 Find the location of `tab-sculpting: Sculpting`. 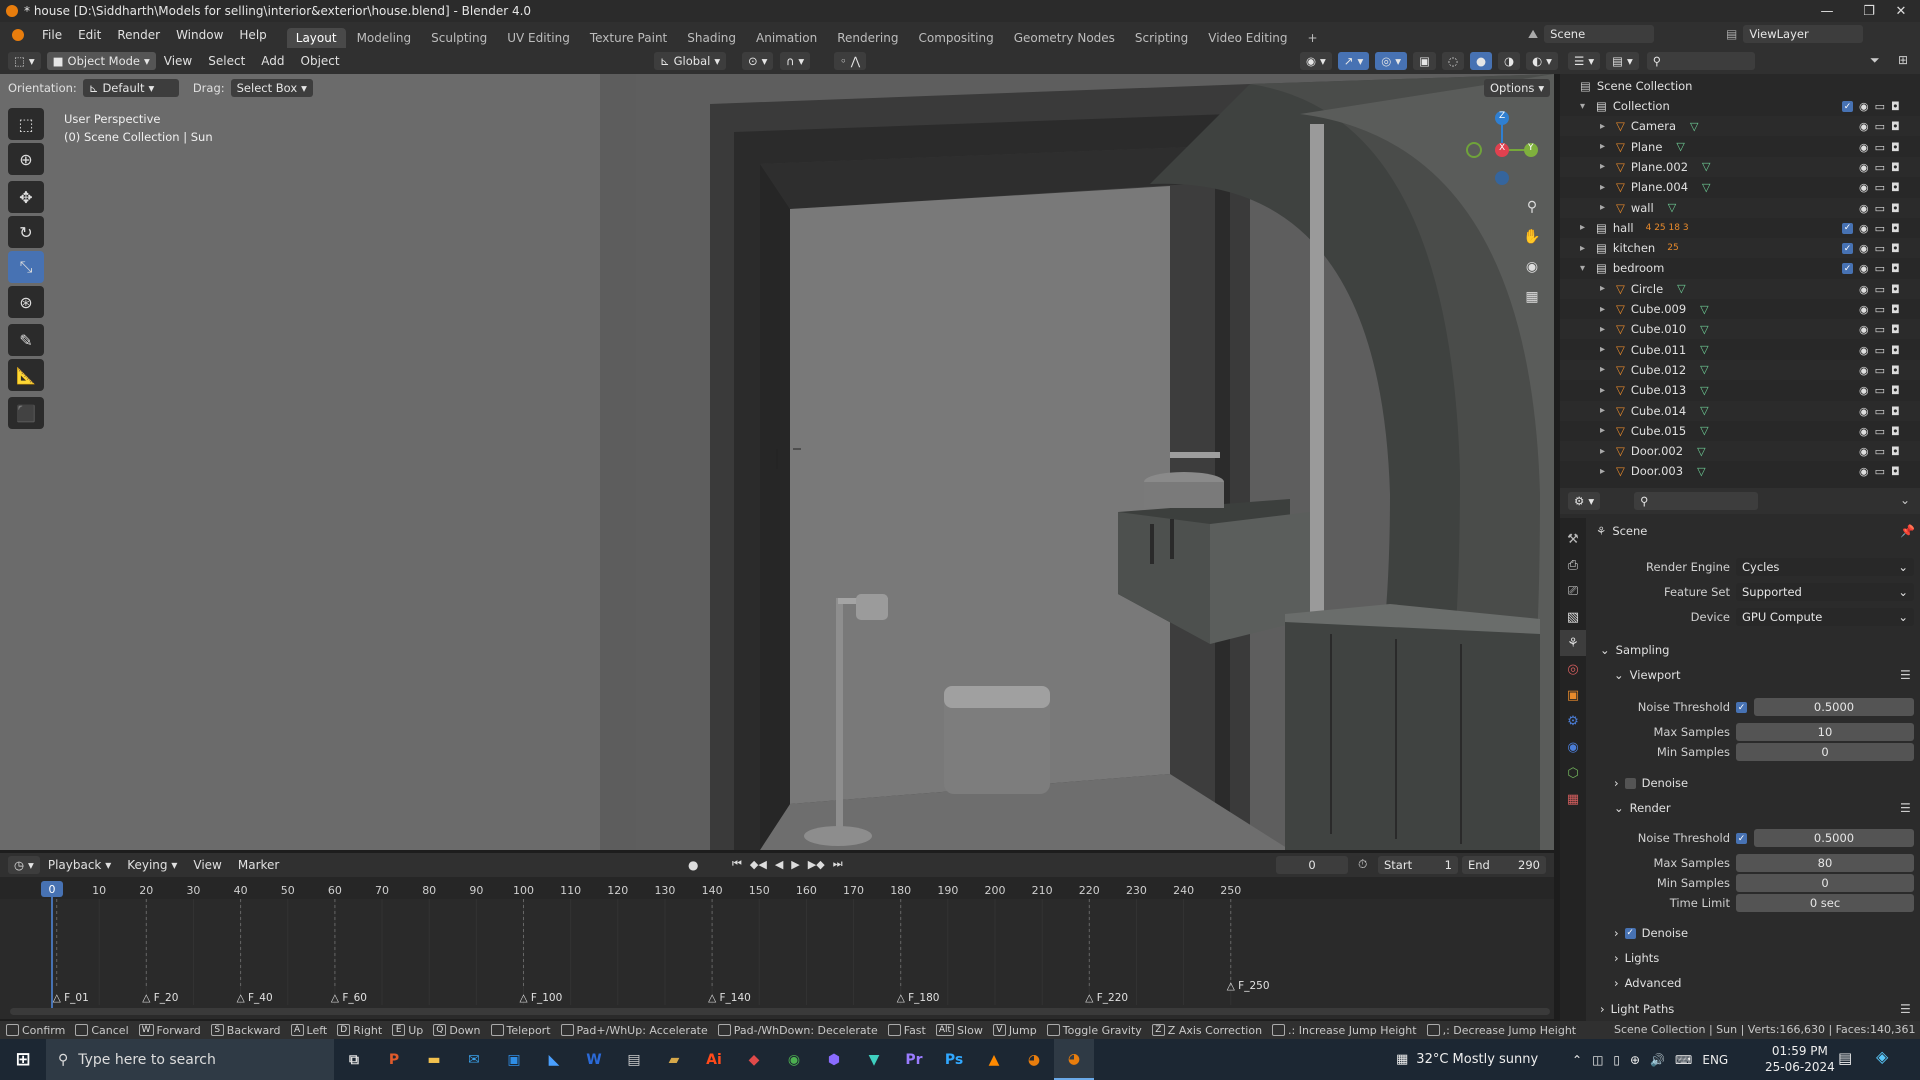

tab-sculpting: Sculpting is located at coordinates (459, 38).